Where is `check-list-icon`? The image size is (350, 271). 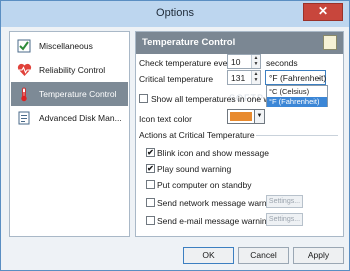
check-list-icon is located at coordinates (24, 46).